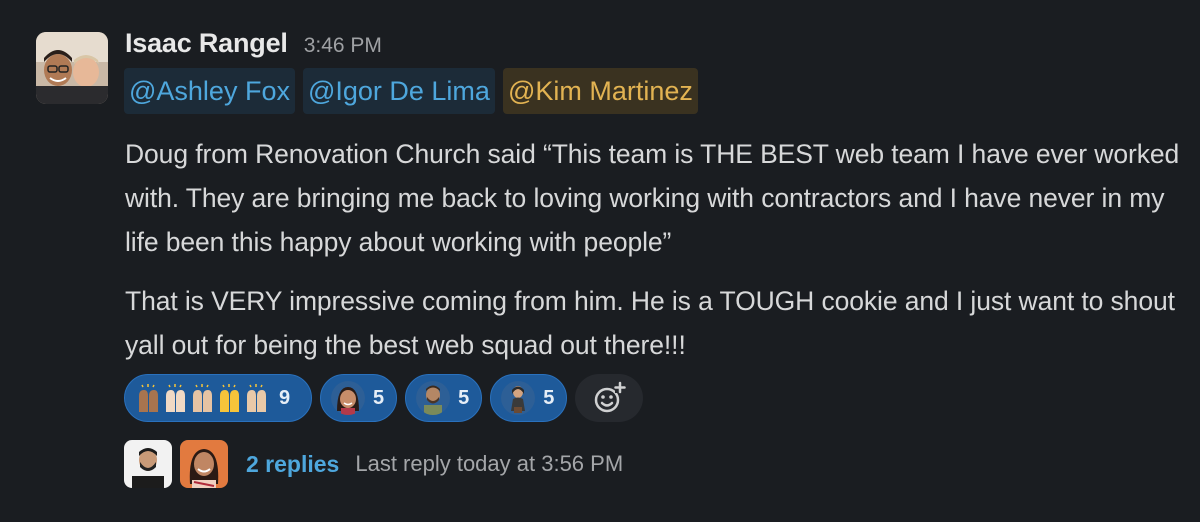 The width and height of the screenshot is (1200, 522). I want to click on replies-link: 2 replies, so click(292, 464).